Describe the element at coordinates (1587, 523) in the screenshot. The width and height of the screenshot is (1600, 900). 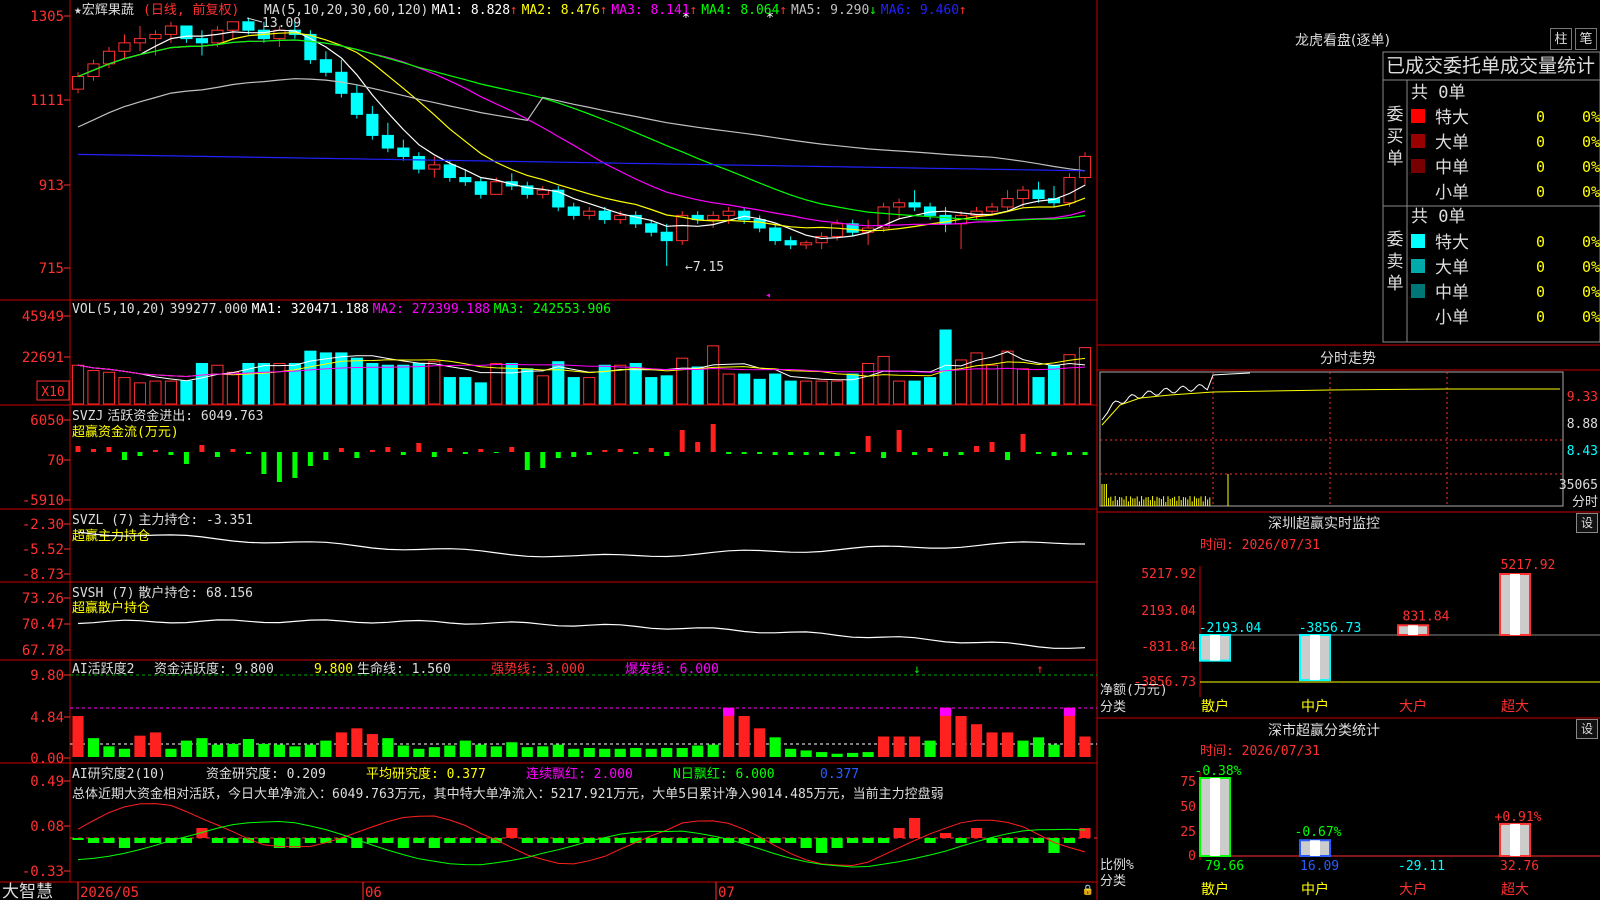
I see `monitor-settings-button: 设` at that location.